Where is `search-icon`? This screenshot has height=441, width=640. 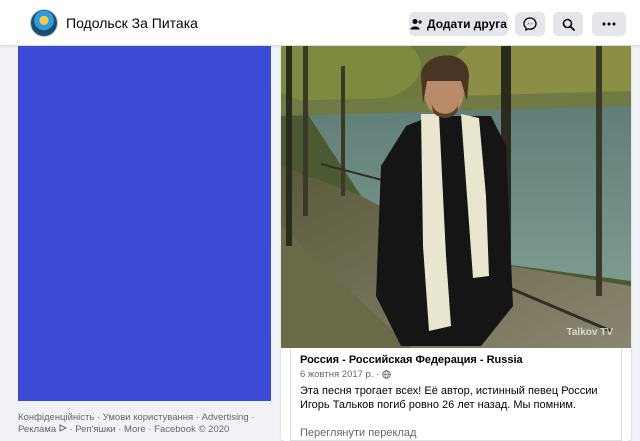 search-icon is located at coordinates (568, 24).